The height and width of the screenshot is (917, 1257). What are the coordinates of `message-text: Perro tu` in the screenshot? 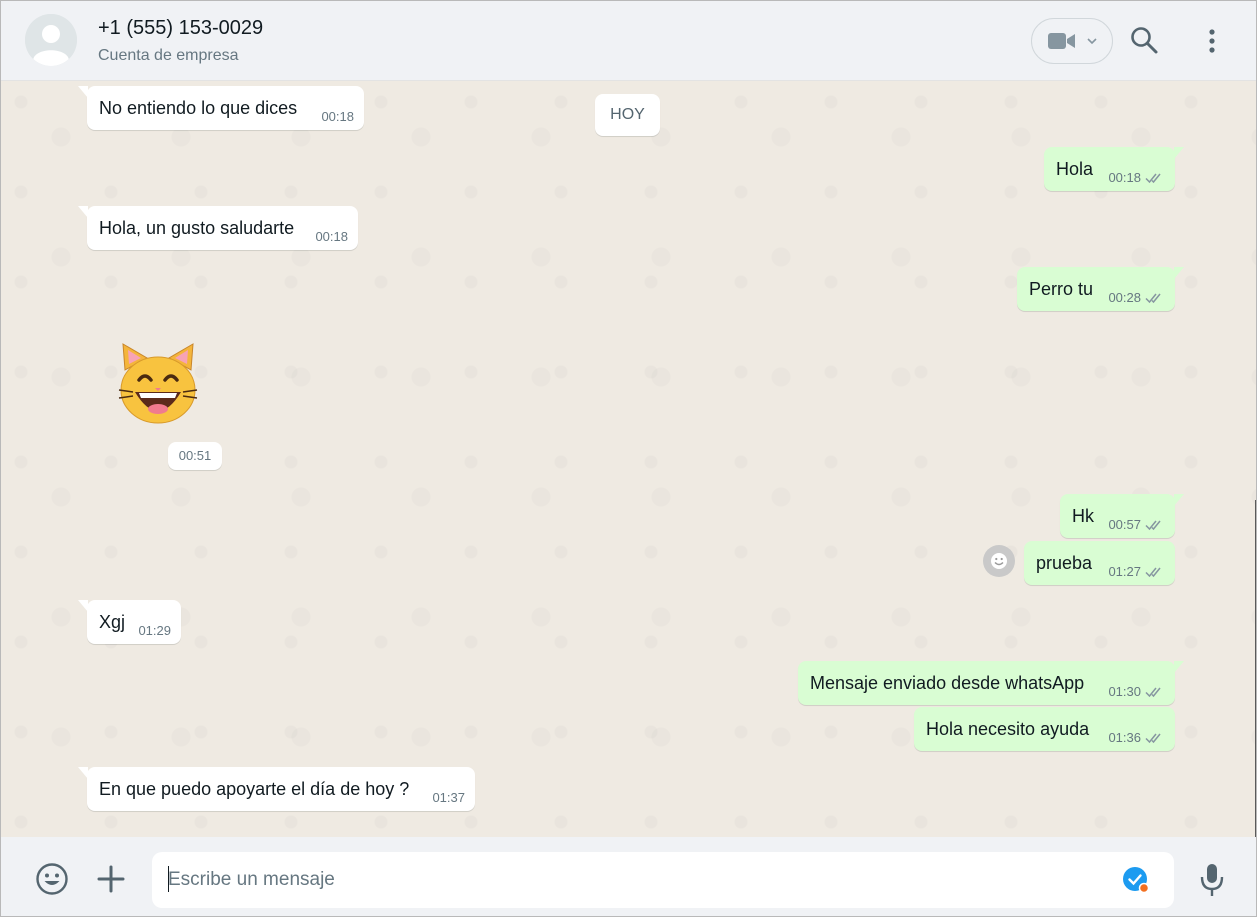 It's located at (1061, 289).